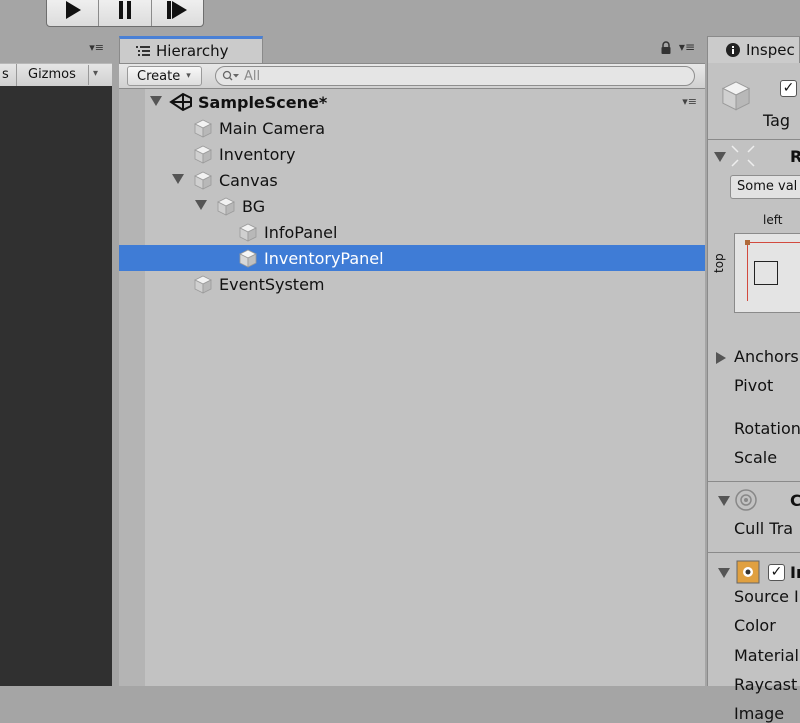 Image resolution: width=800 pixels, height=723 pixels. I want to click on hierarchy-item-main-camera: Main Camera, so click(412, 128).